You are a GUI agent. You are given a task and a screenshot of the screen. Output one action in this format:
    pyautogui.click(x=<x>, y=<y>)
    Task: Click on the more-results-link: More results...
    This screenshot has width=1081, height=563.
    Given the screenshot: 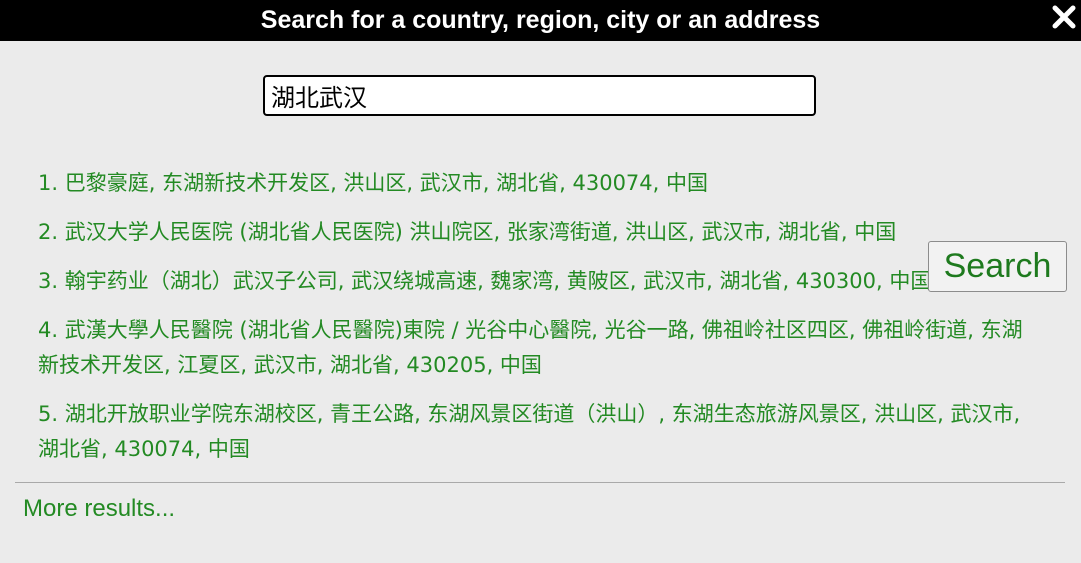 What is the action you would take?
    pyautogui.click(x=99, y=509)
    